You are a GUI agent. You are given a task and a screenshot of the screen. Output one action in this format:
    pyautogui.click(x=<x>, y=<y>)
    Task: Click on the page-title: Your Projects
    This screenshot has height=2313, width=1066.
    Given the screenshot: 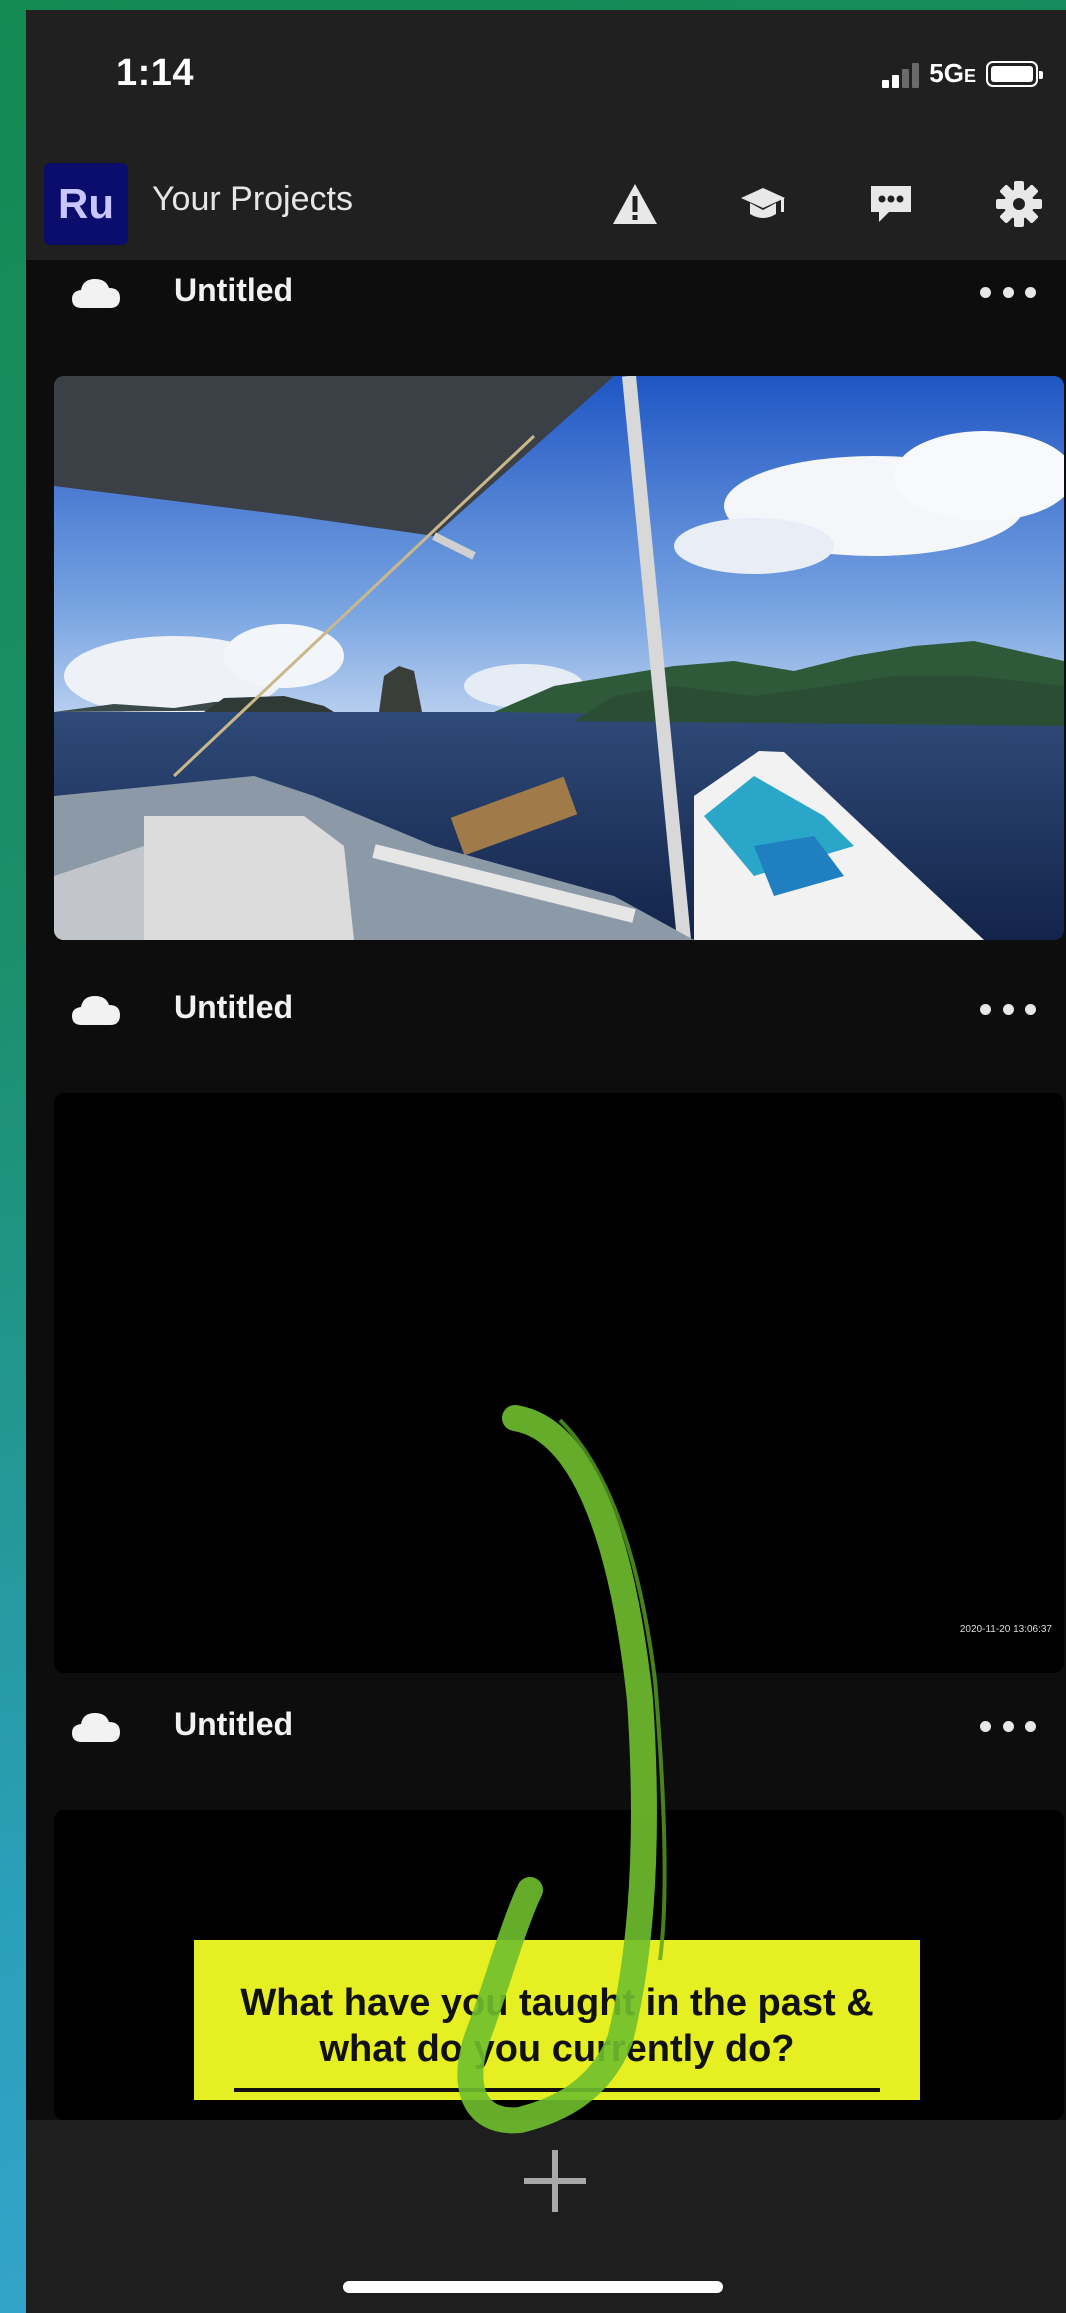 What is the action you would take?
    pyautogui.click(x=252, y=199)
    